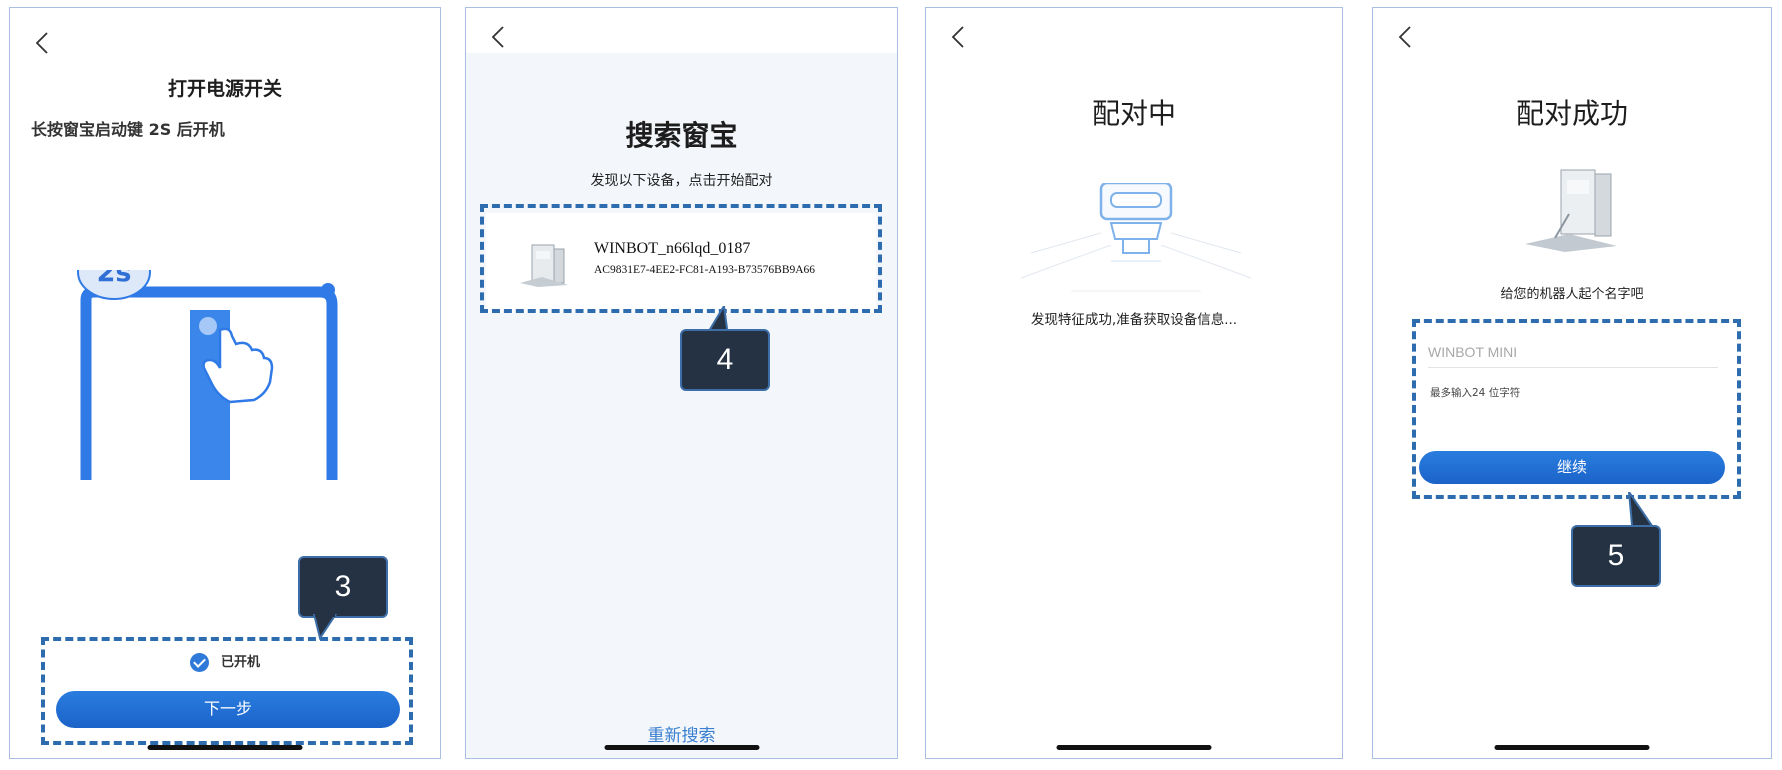  What do you see at coordinates (208, 326) in the screenshot?
I see `power-key-icon` at bounding box center [208, 326].